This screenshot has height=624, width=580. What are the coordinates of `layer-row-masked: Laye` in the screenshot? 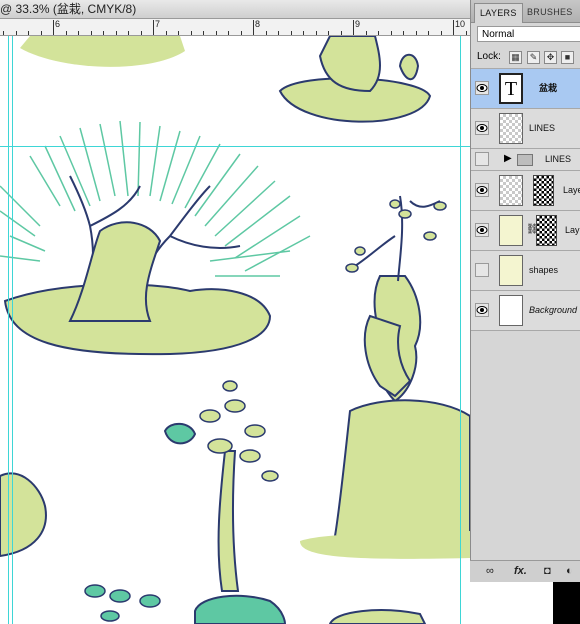 It's located at (525, 191).